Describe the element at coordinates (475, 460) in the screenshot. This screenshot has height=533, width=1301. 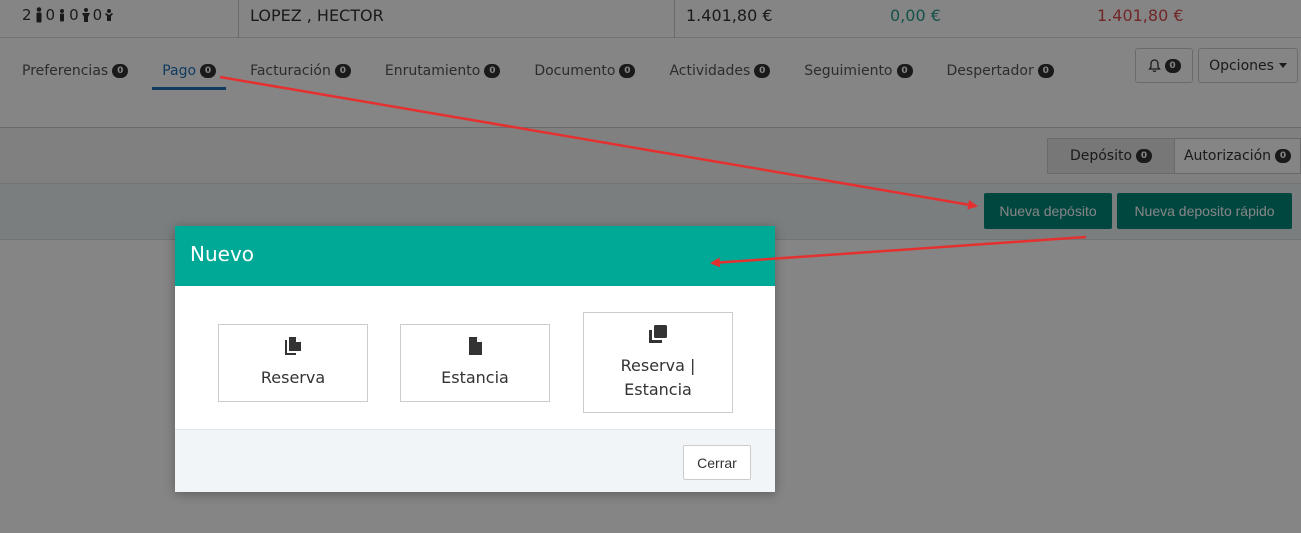
I see `modal-footer: Cerrar` at that location.